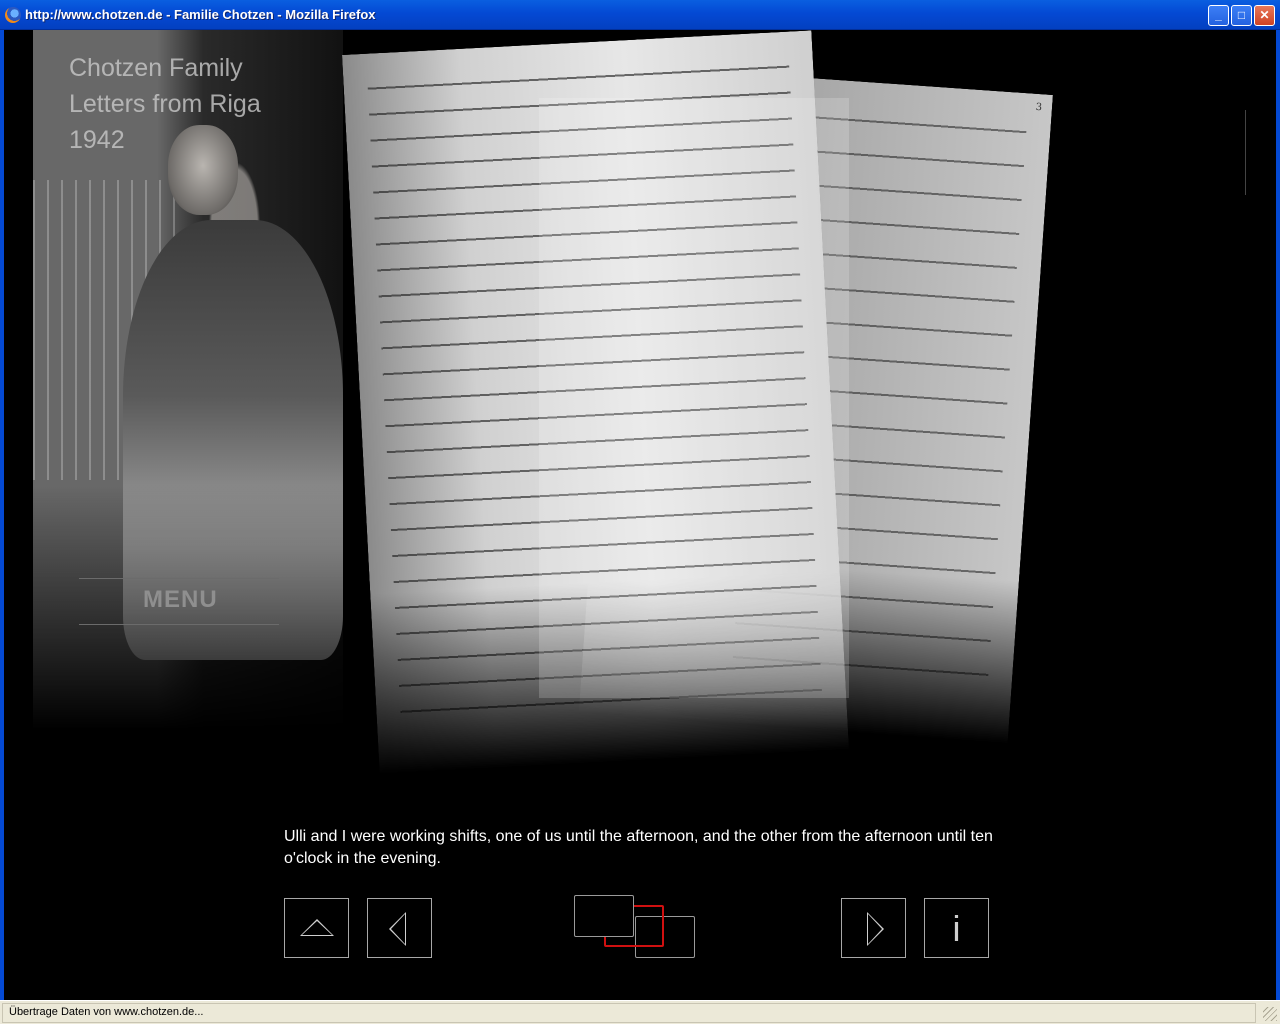  I want to click on letter-highlight-overlay, so click(694, 398).